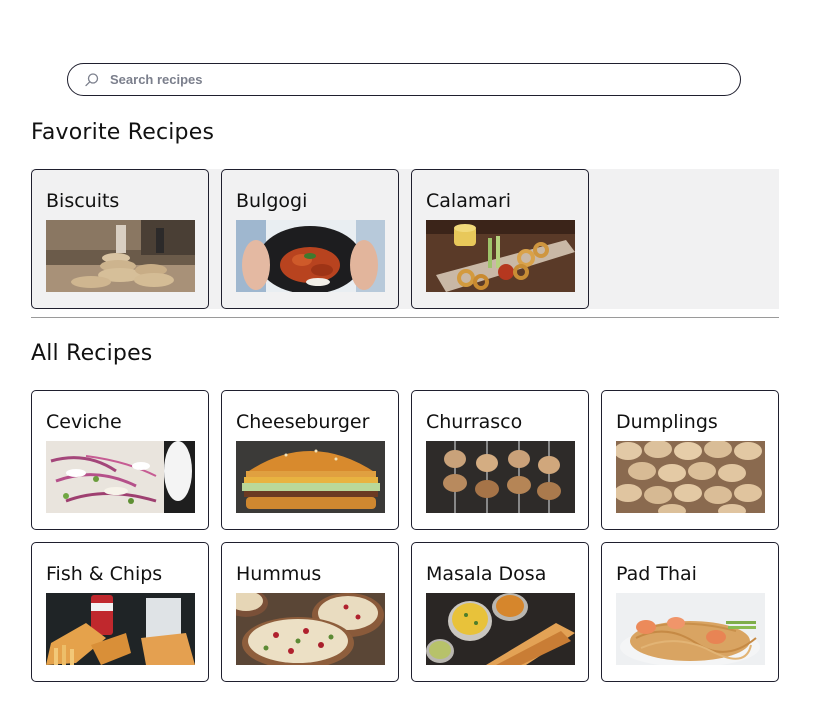 Image resolution: width=821 pixels, height=725 pixels. I want to click on recipe-image-calamari, so click(500, 256).